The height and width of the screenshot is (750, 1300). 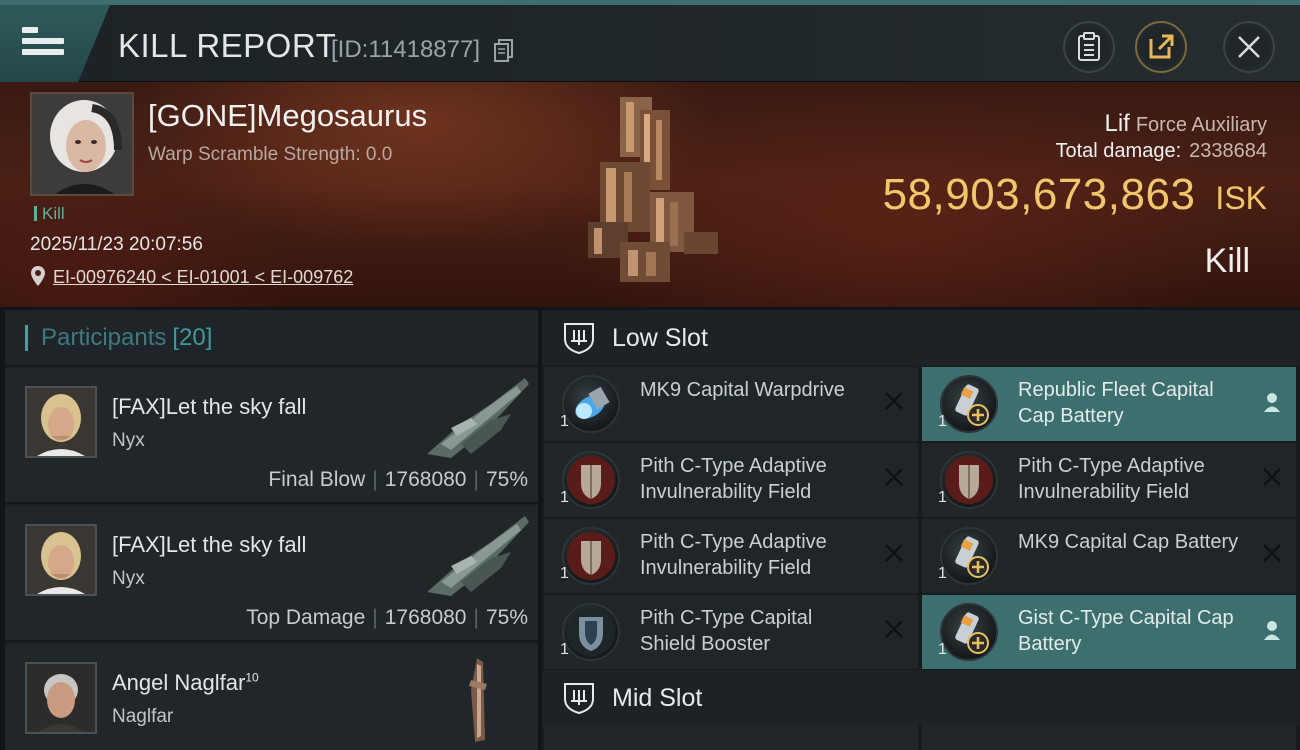 I want to click on warp-scramble-strength: Warp Scramble Strength: 0.0, so click(x=270, y=154).